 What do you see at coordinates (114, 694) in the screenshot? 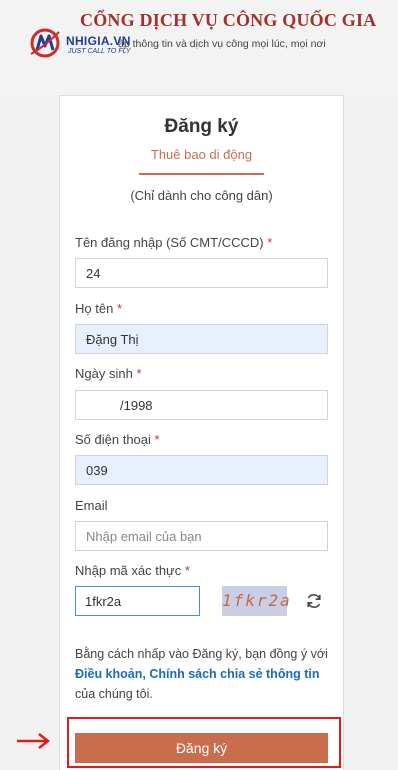
I see `terms-suffix: của chúng tôi.` at bounding box center [114, 694].